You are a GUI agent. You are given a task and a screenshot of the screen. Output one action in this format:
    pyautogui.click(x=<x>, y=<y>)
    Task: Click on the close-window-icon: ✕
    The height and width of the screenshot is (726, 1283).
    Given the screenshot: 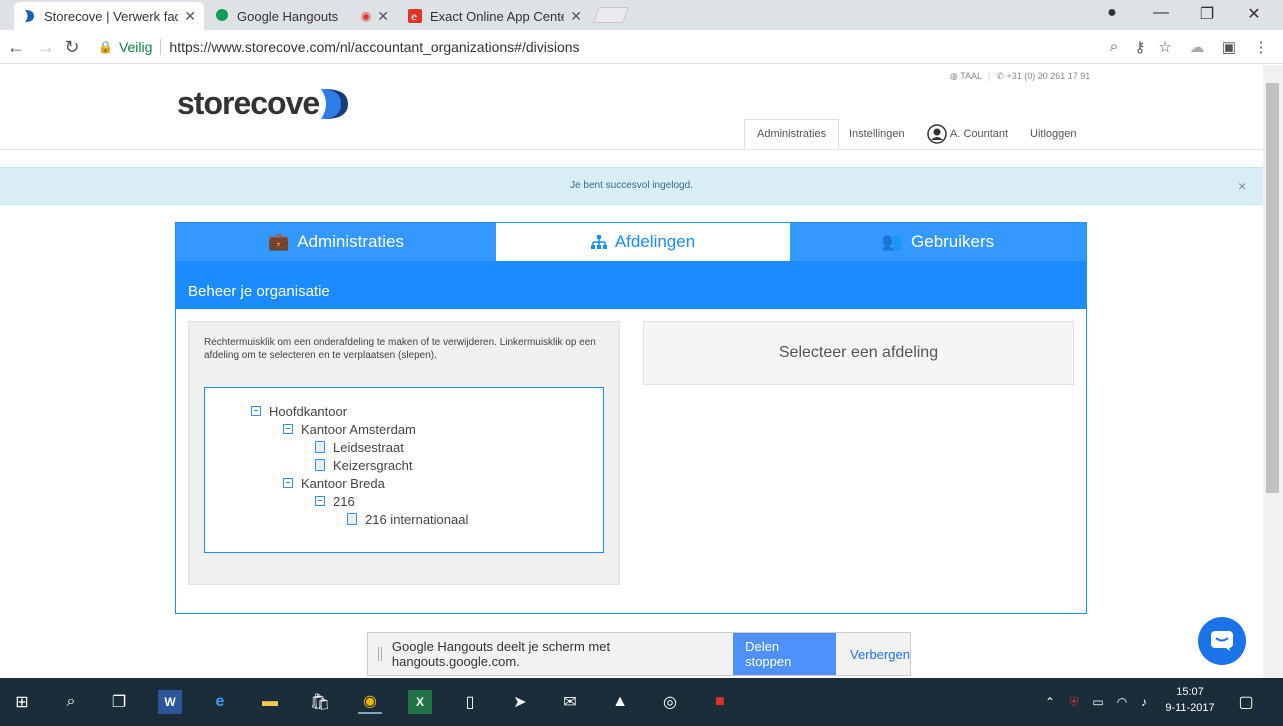 What is the action you would take?
    pyautogui.click(x=1254, y=14)
    